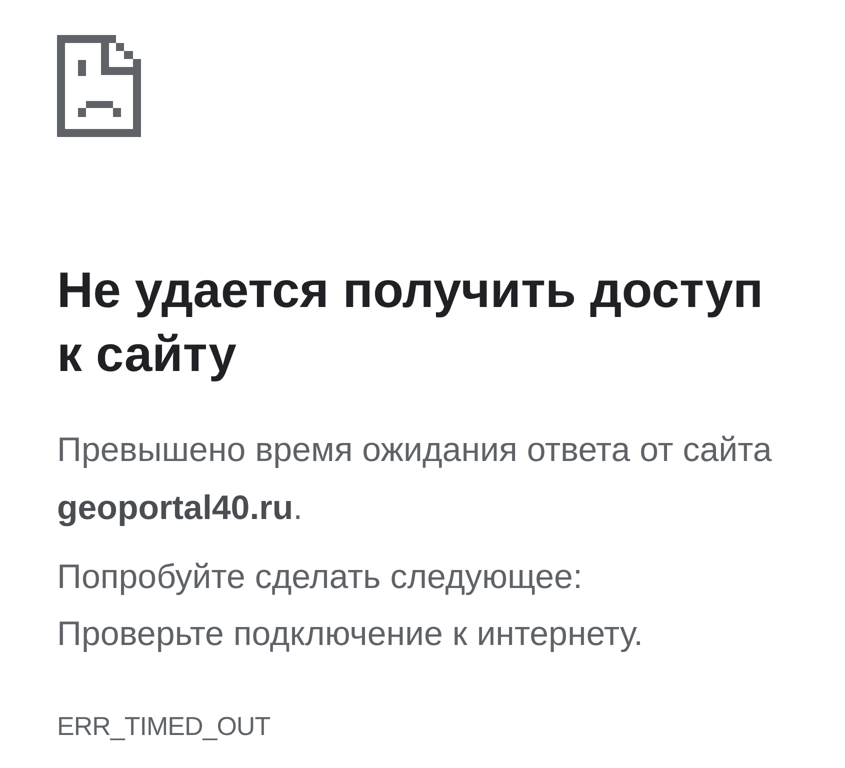  Describe the element at coordinates (99, 86) in the screenshot. I see `sad-document-icon` at that location.